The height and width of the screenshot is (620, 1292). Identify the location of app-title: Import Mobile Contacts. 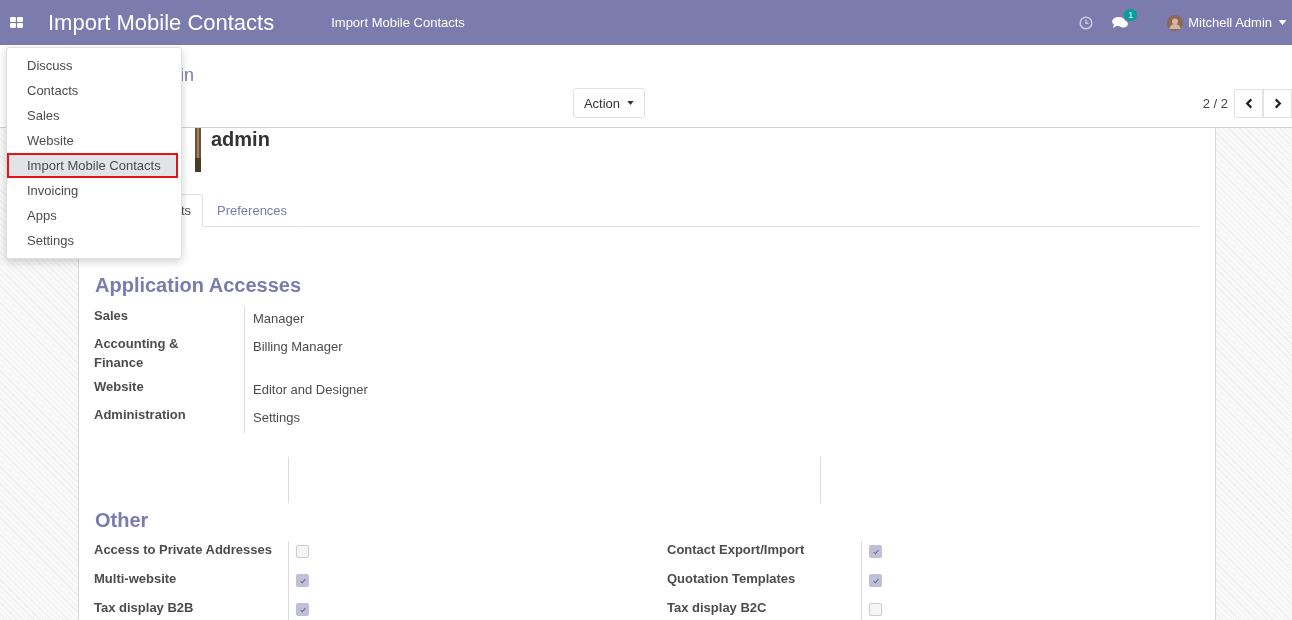
(161, 22).